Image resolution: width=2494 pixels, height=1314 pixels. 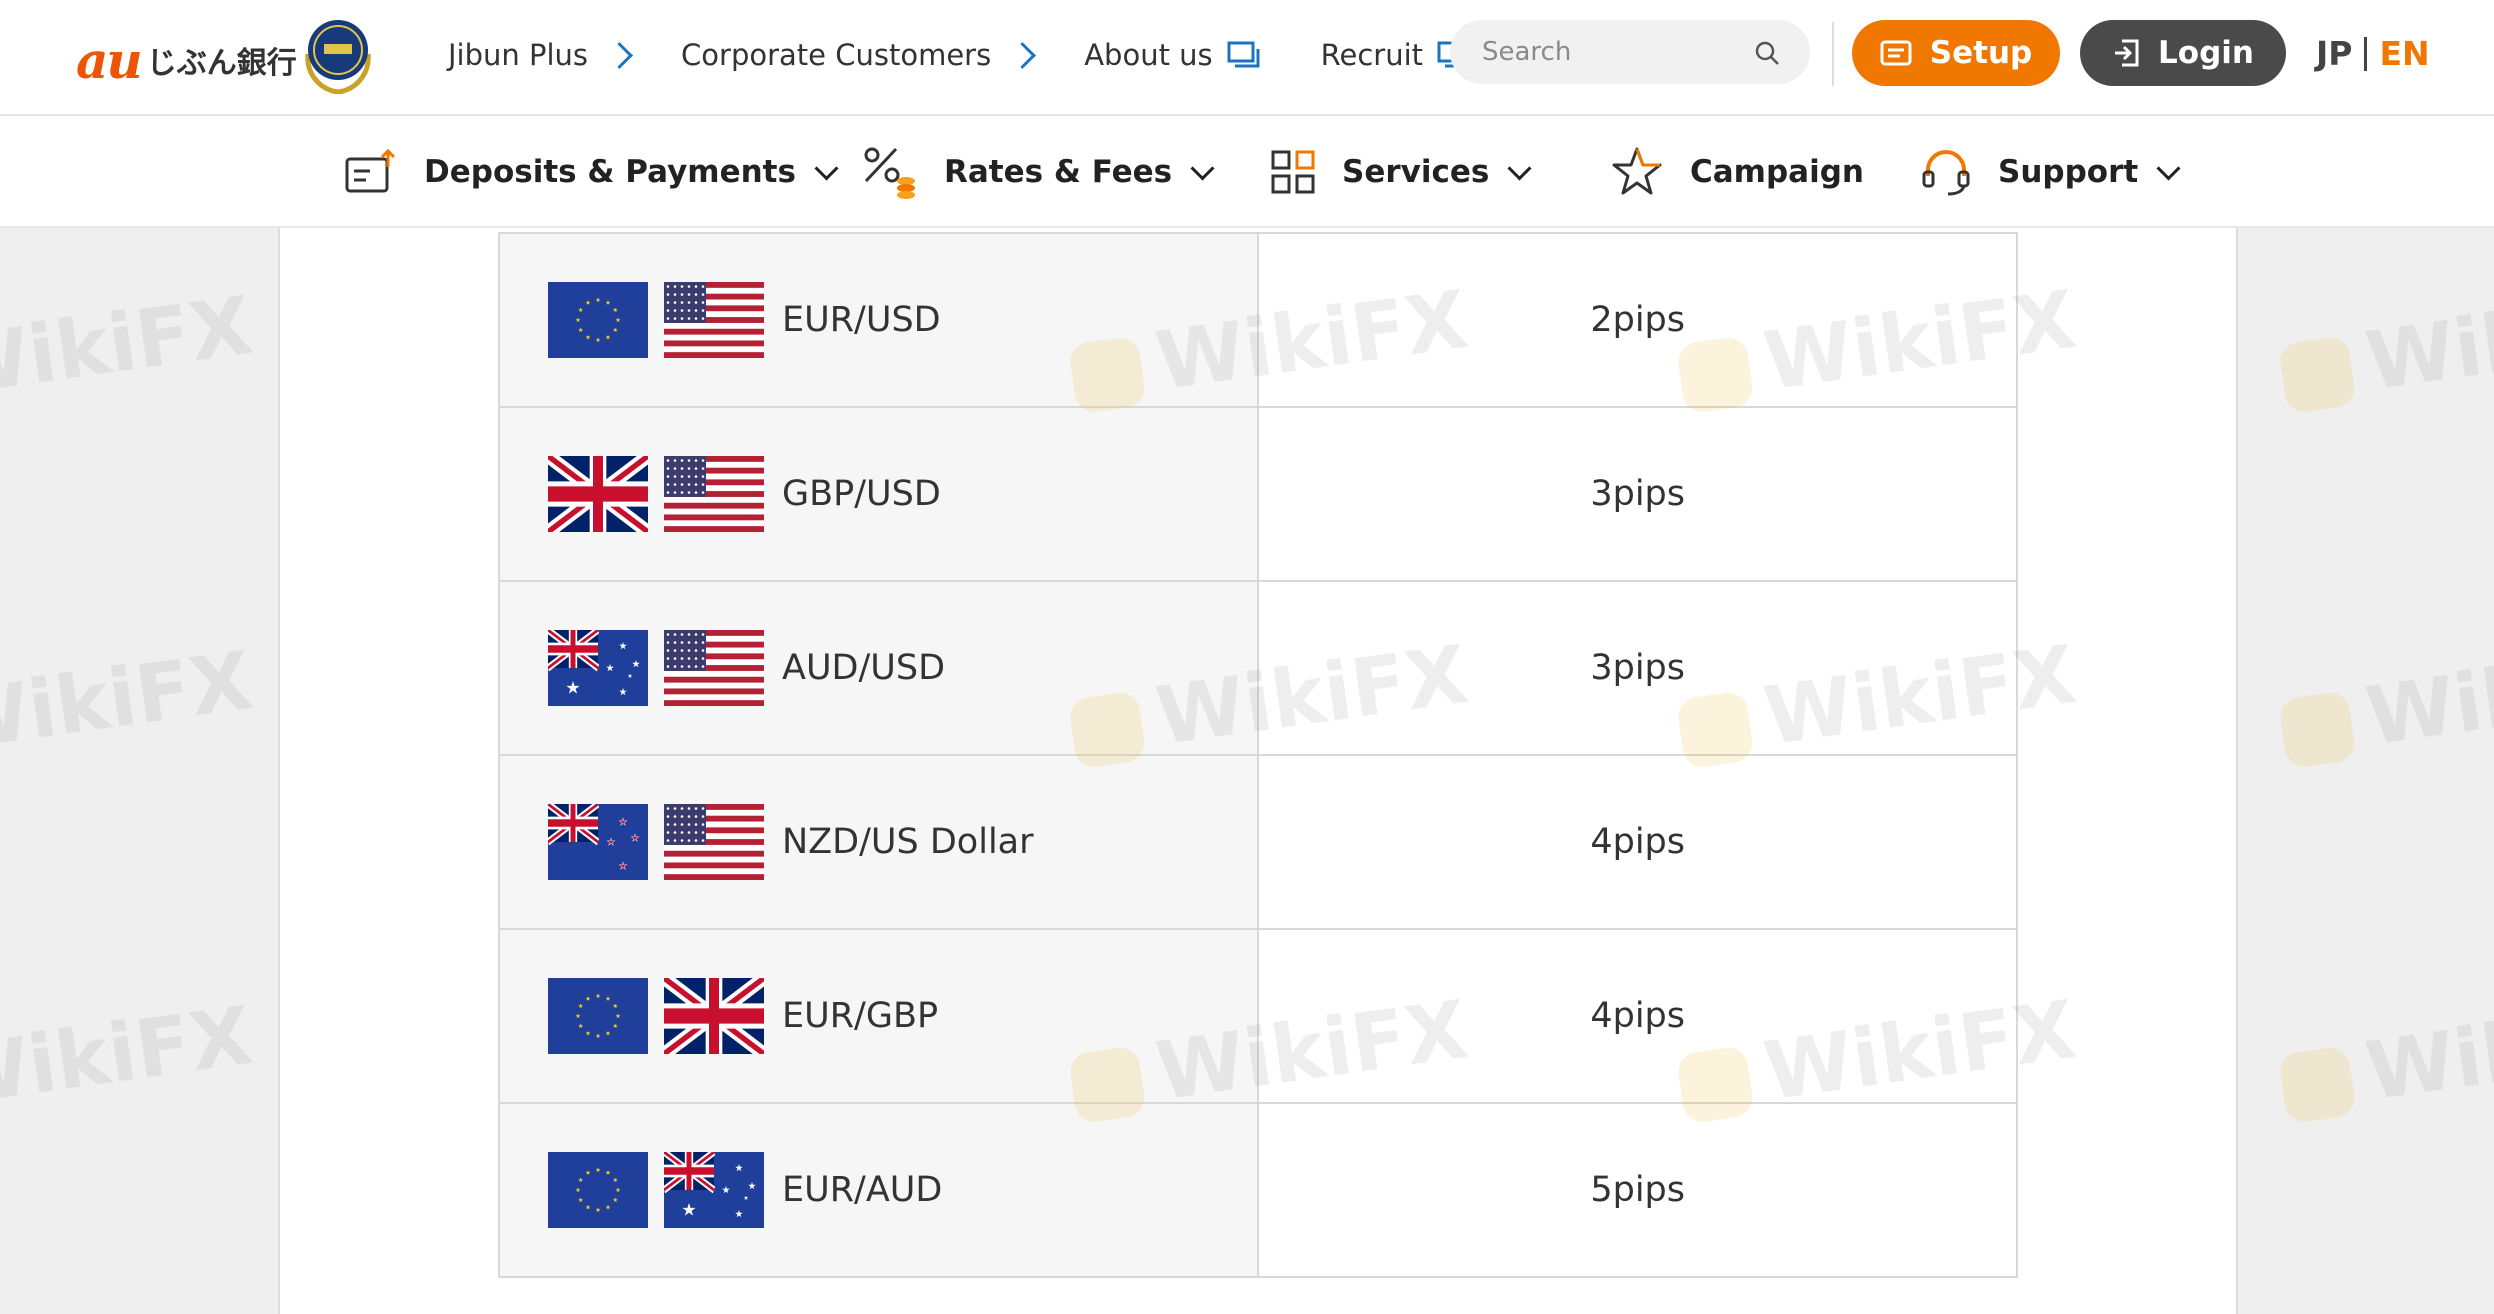 I want to click on currency-pair-cell: NZD/US Dollar, so click(x=878, y=842).